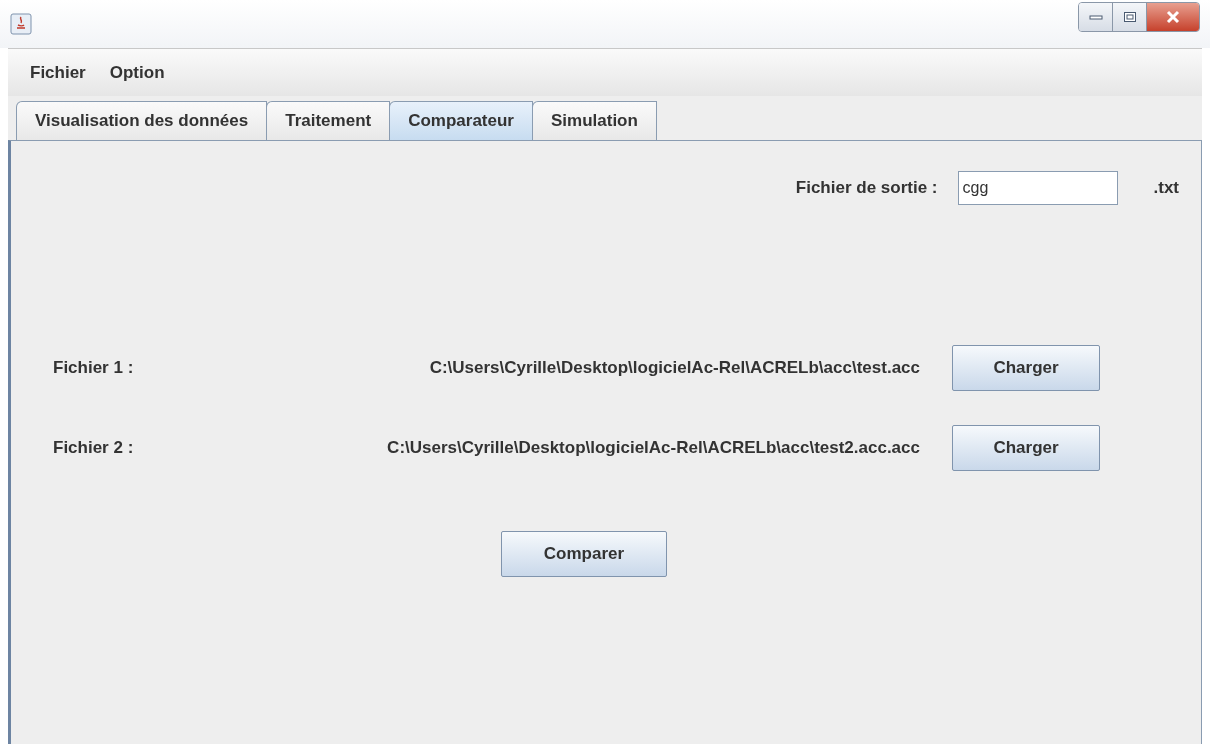 The height and width of the screenshot is (744, 1210). I want to click on maximize-icon, so click(1129, 17).